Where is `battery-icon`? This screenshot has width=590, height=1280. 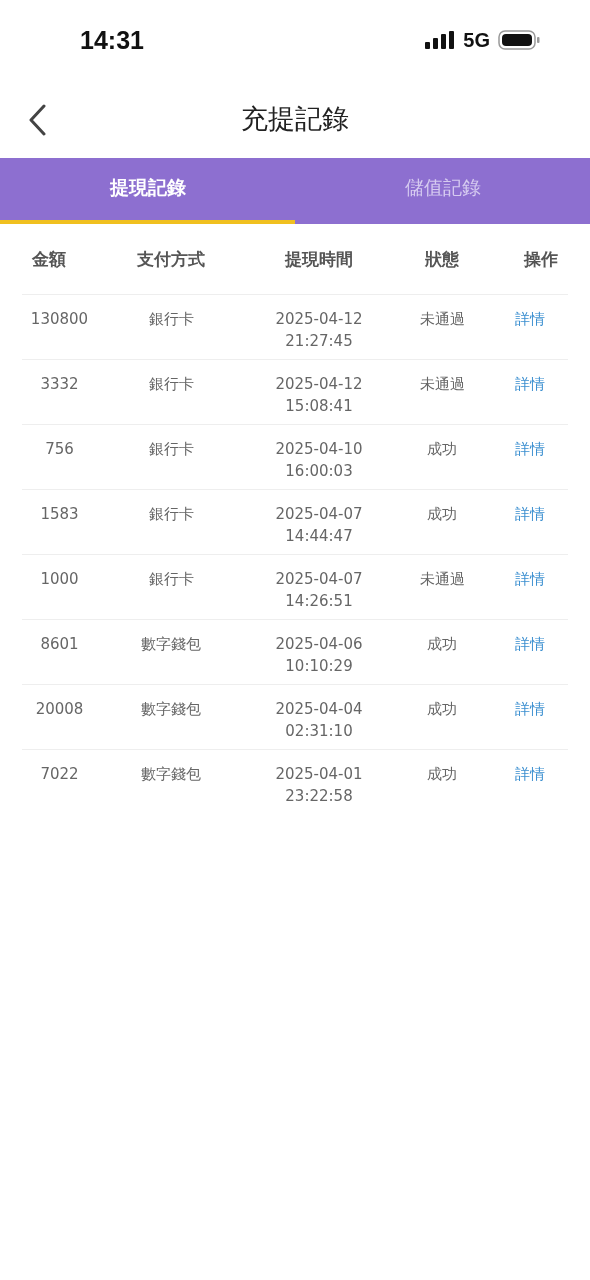
battery-icon is located at coordinates (519, 40).